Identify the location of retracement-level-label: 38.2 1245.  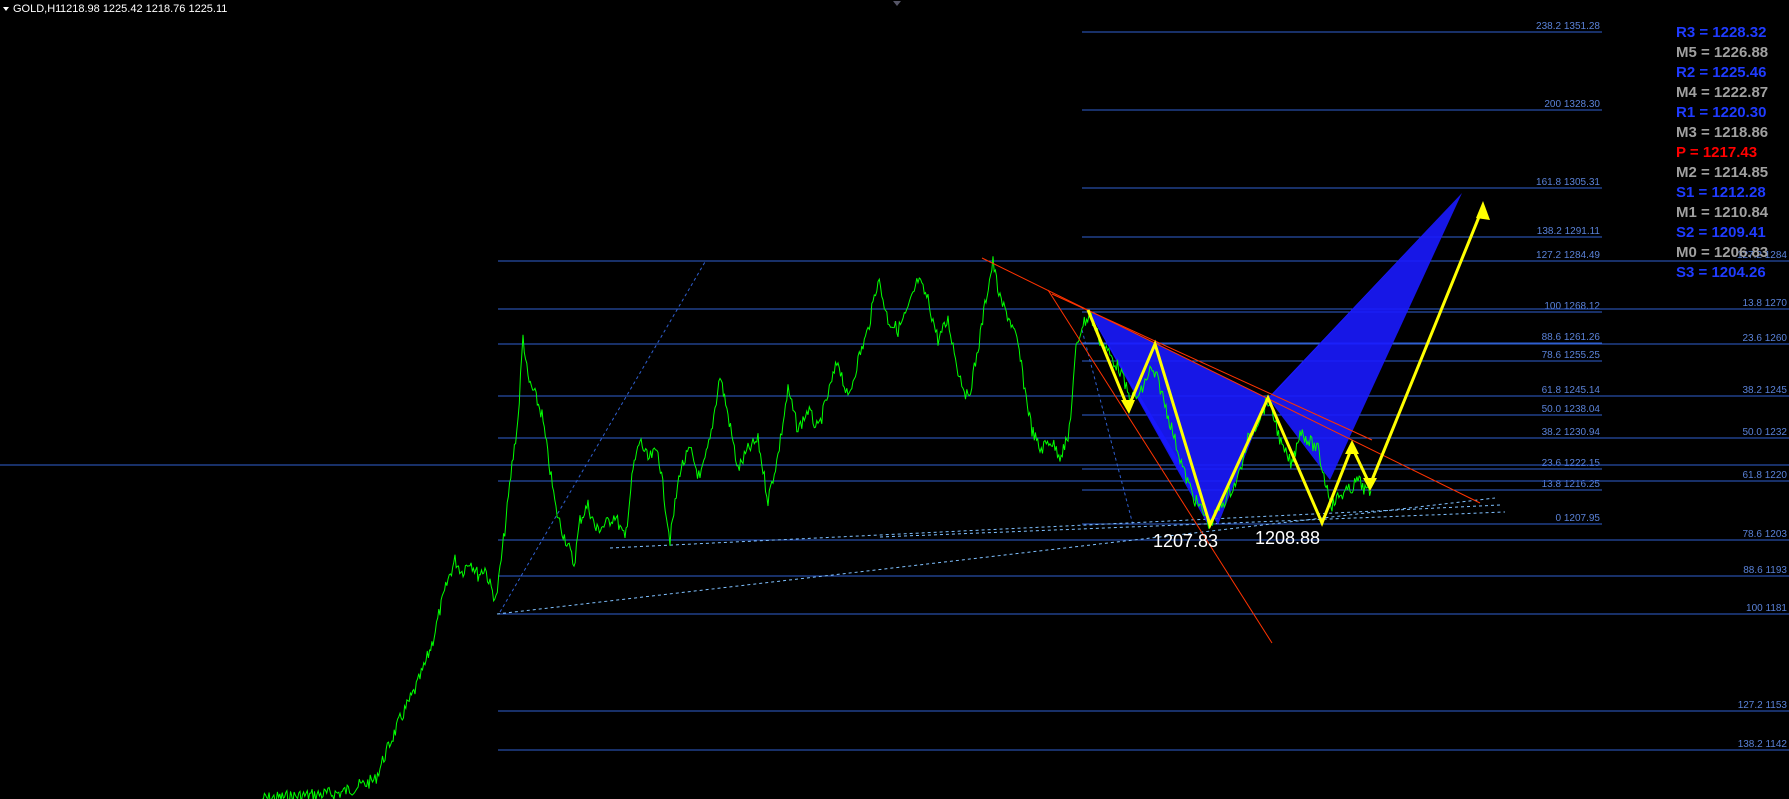
(1765, 390).